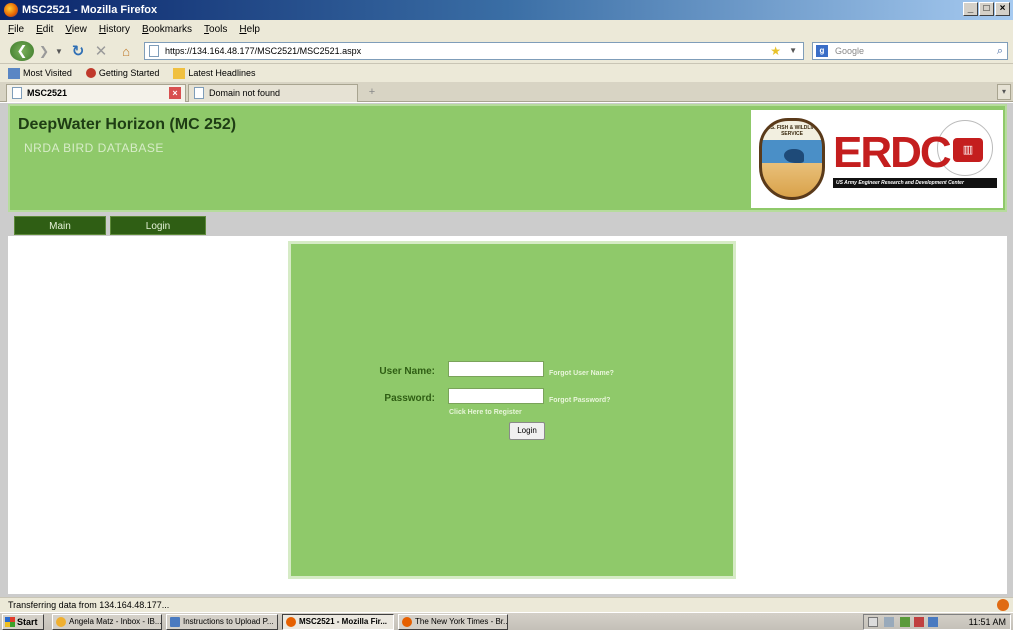 This screenshot has width=1013, height=630. Describe the element at coordinates (245, 93) in the screenshot. I see `tab-label: Domain not found` at that location.